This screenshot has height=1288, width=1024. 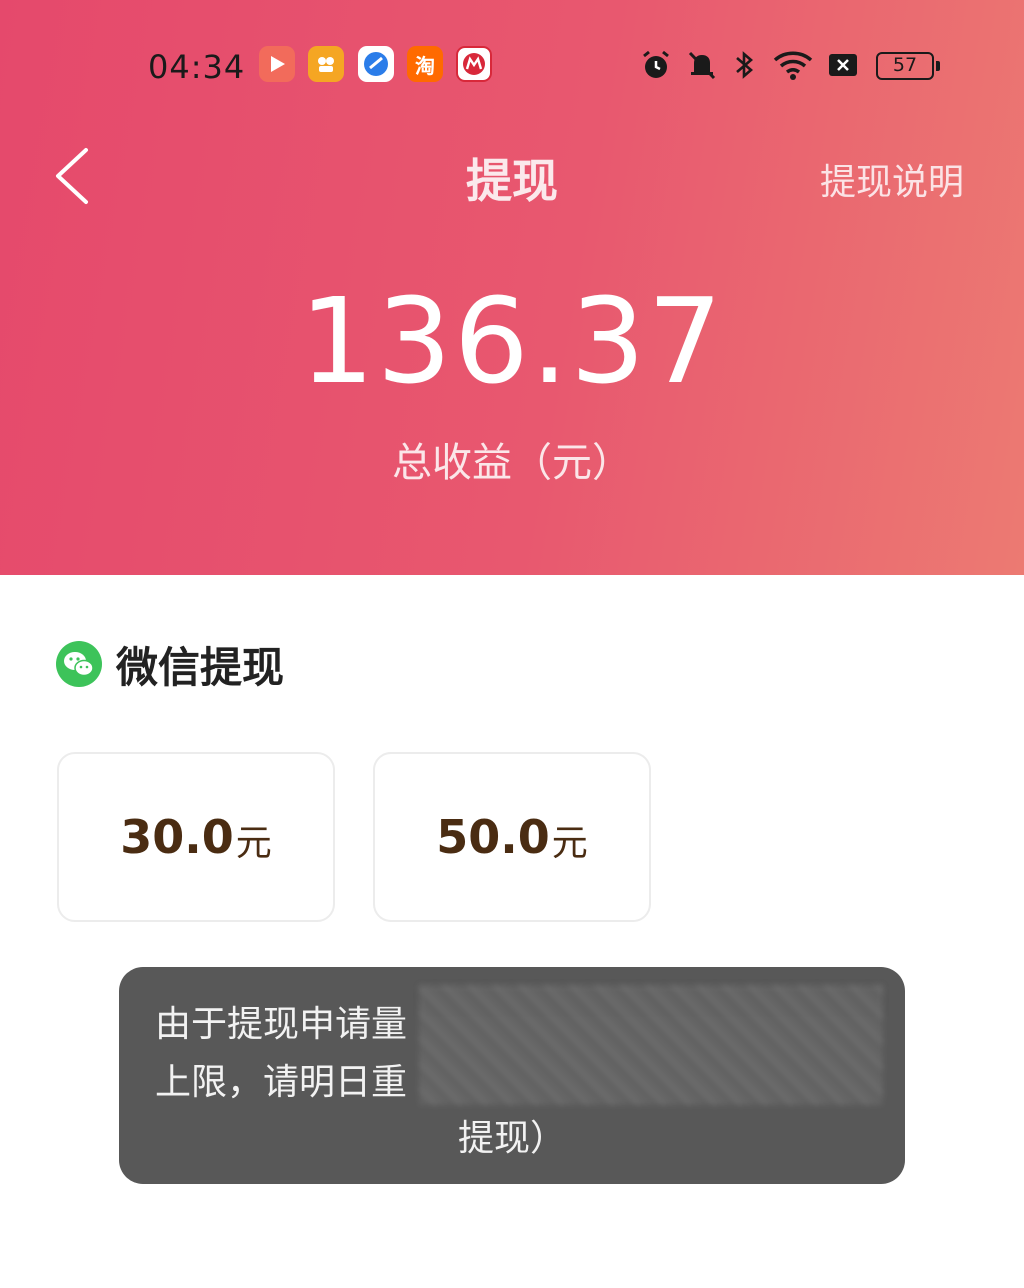 I want to click on taobao-app-icon: 淘, so click(x=425, y=64).